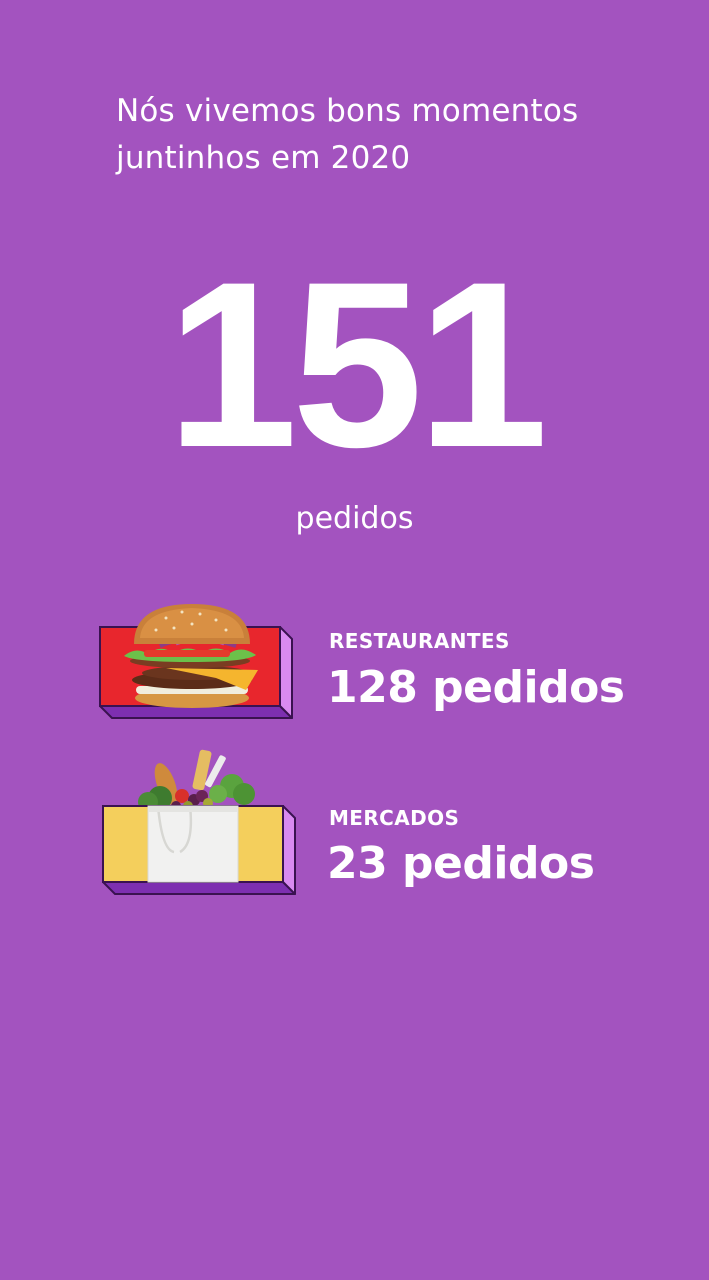  What do you see at coordinates (394, 818) in the screenshot?
I see `markets-label: MERCADOS` at bounding box center [394, 818].